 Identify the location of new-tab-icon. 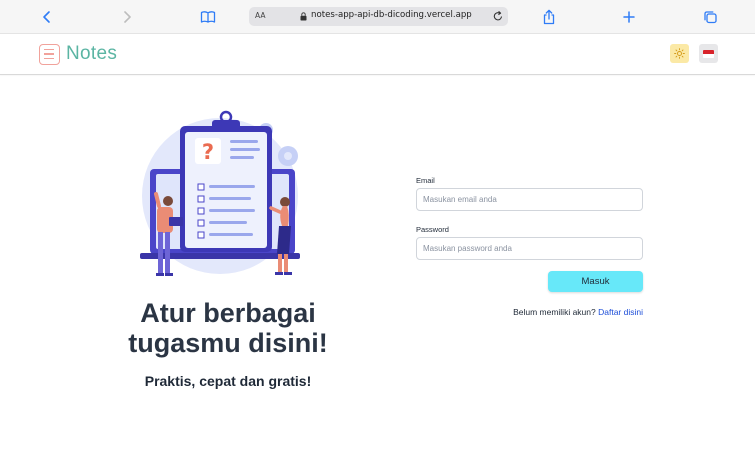
(629, 17).